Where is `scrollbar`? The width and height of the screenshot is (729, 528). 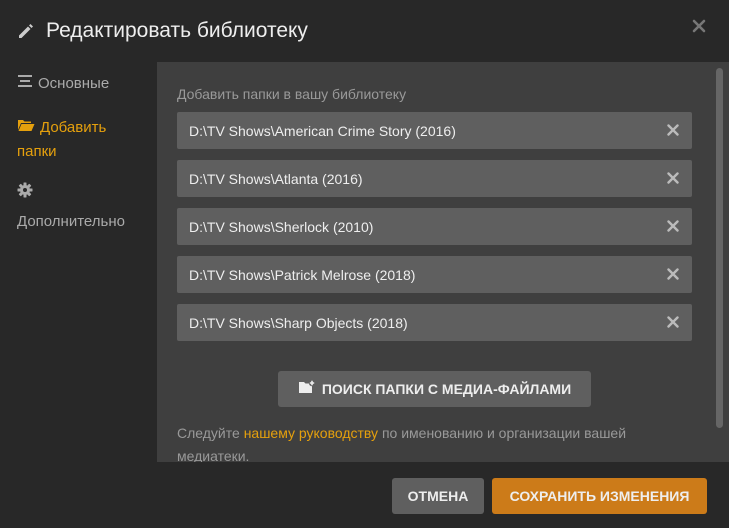 scrollbar is located at coordinates (720, 262).